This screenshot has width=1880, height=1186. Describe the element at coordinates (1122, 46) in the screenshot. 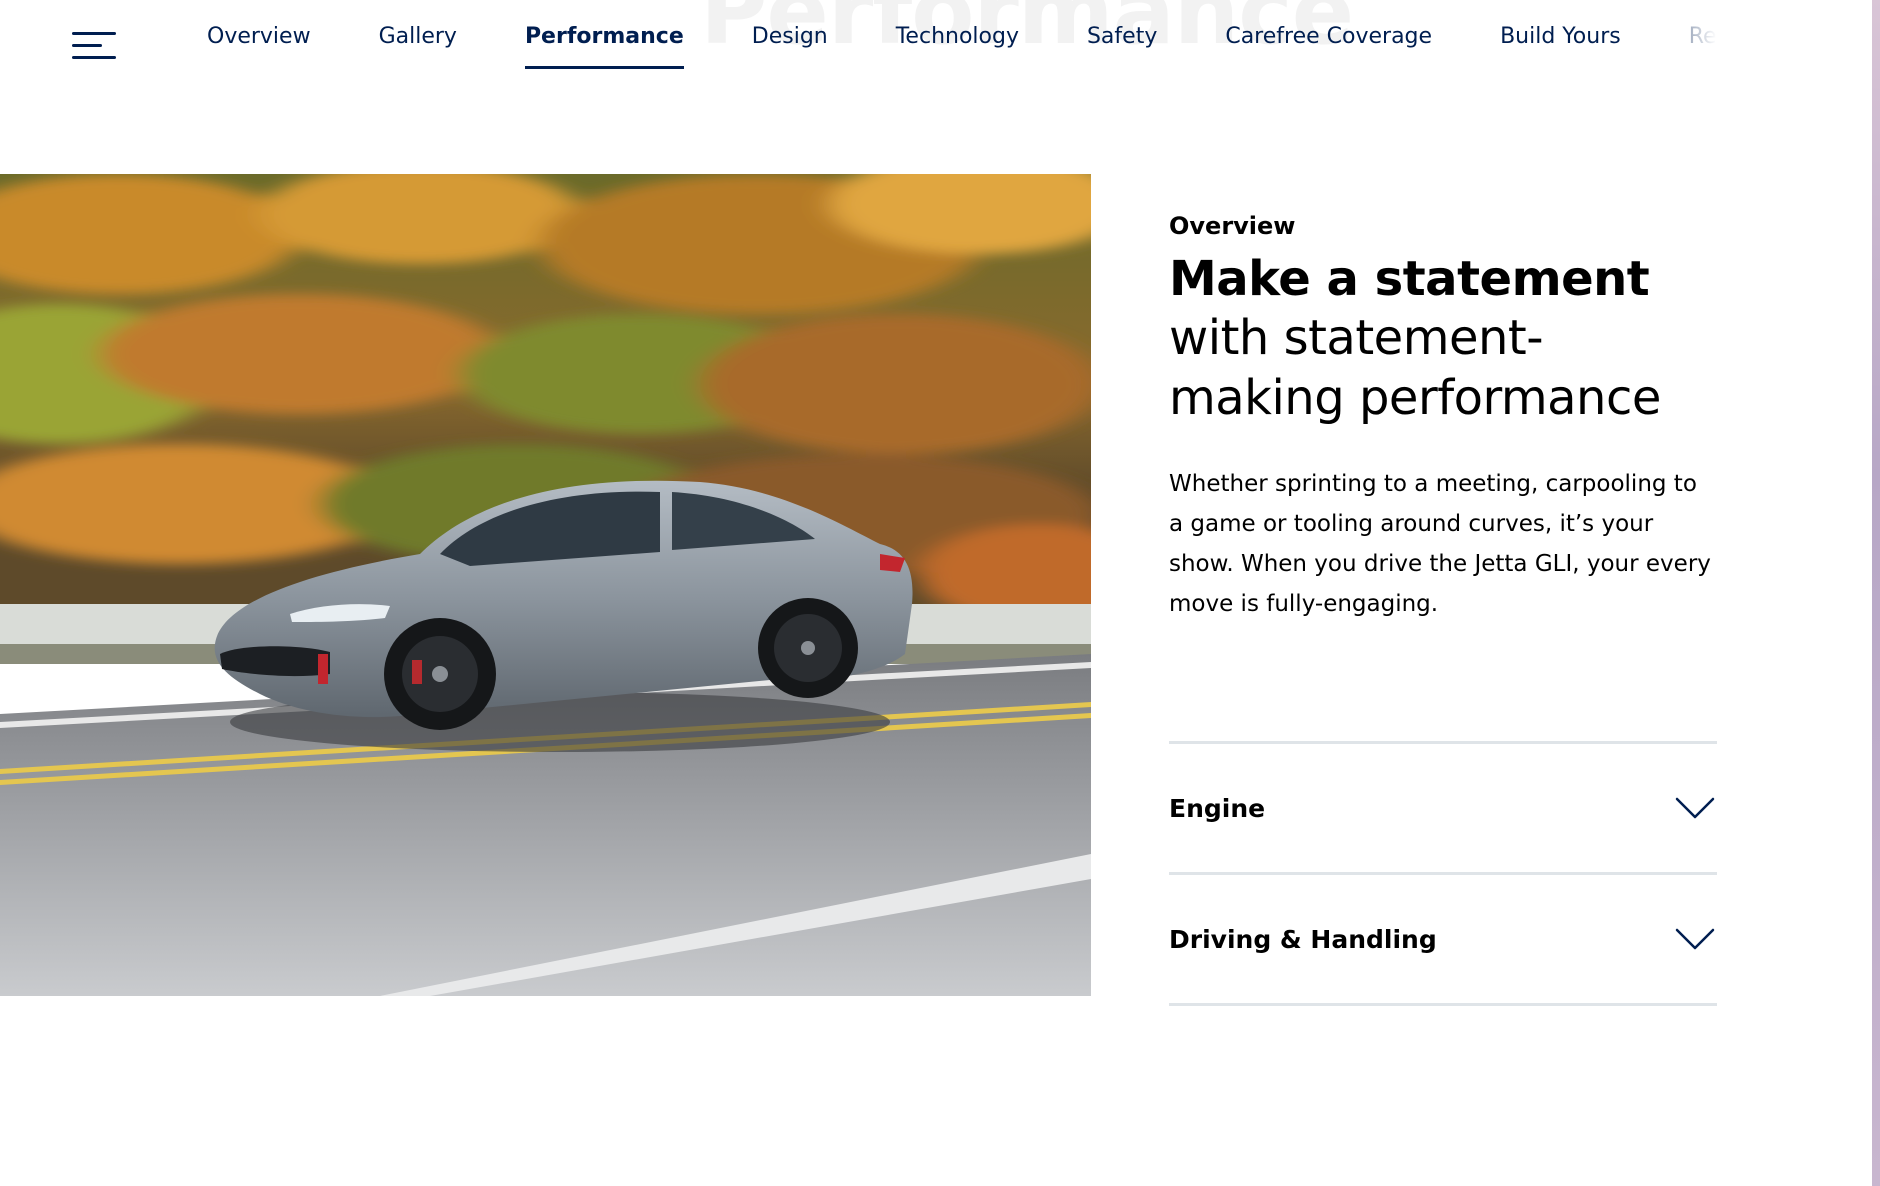

I see `nav-item-safety: Safety` at that location.